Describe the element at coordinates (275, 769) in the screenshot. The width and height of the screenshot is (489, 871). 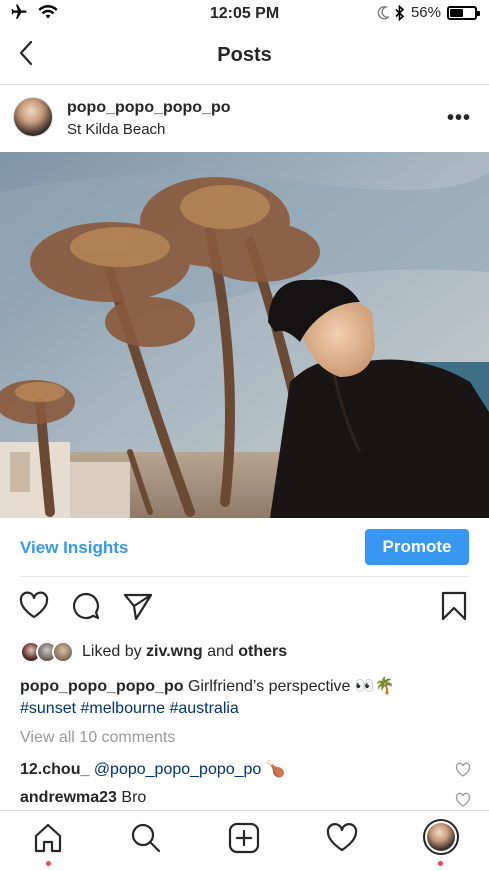
I see `comment-text: 🍗` at that location.